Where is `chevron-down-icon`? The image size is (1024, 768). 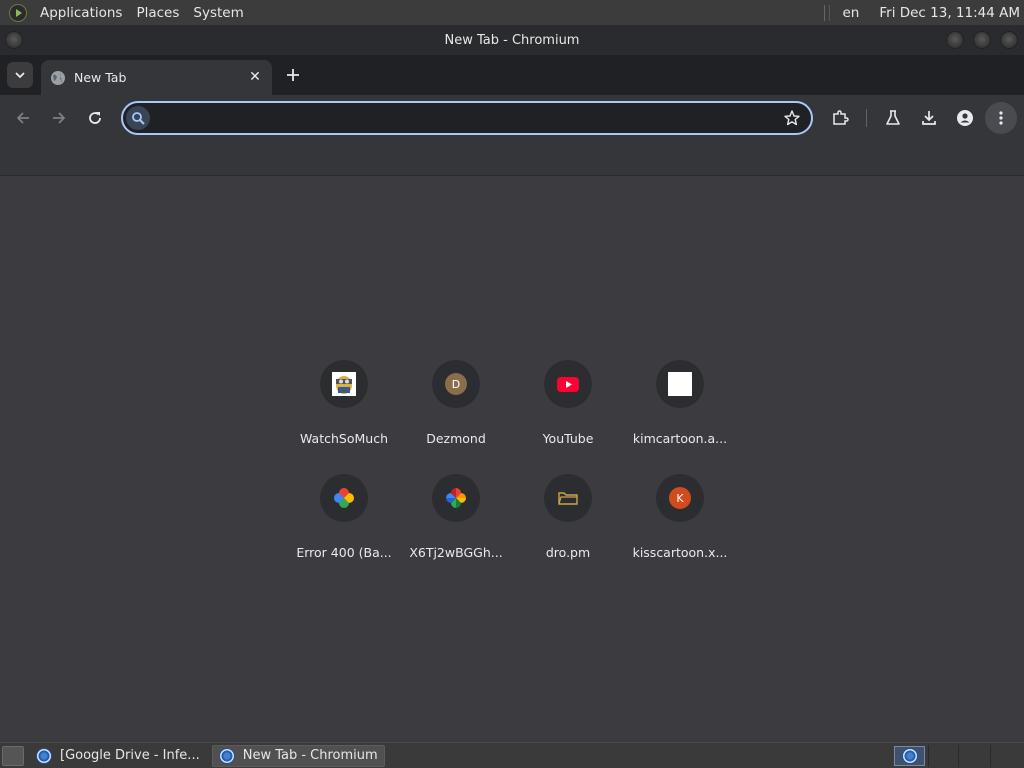 chevron-down-icon is located at coordinates (20, 75).